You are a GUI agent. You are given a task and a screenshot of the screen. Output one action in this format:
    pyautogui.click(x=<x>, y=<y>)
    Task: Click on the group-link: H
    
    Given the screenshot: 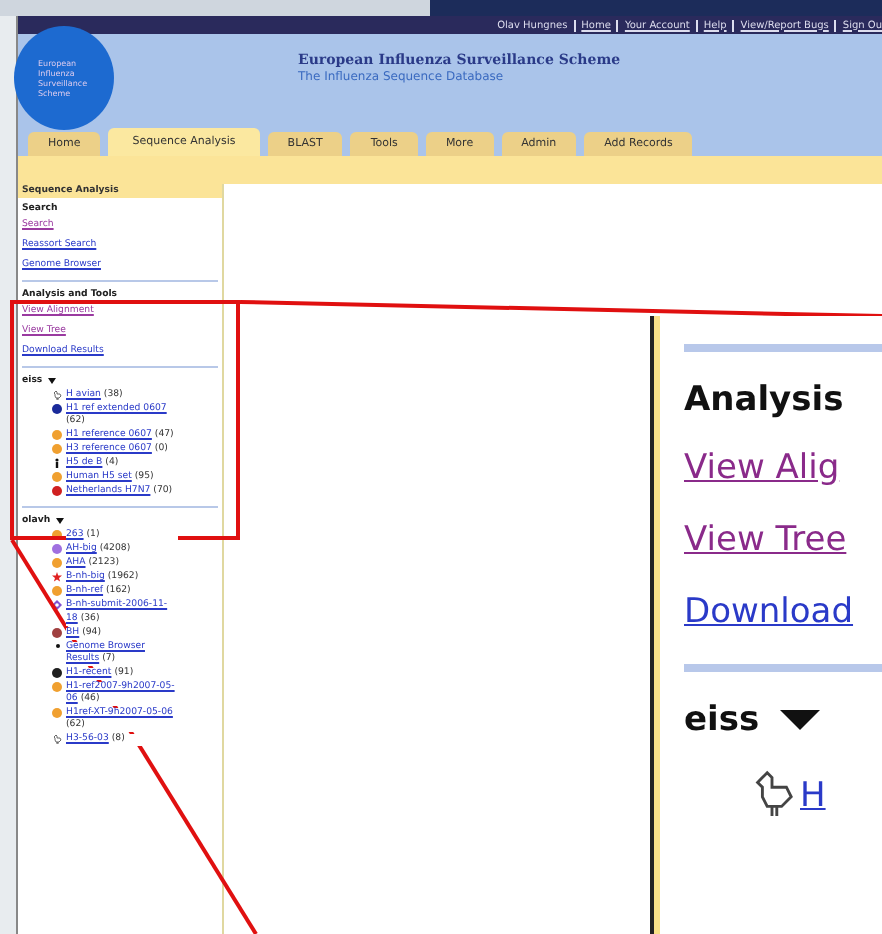 What is the action you would take?
    pyautogui.click(x=813, y=796)
    